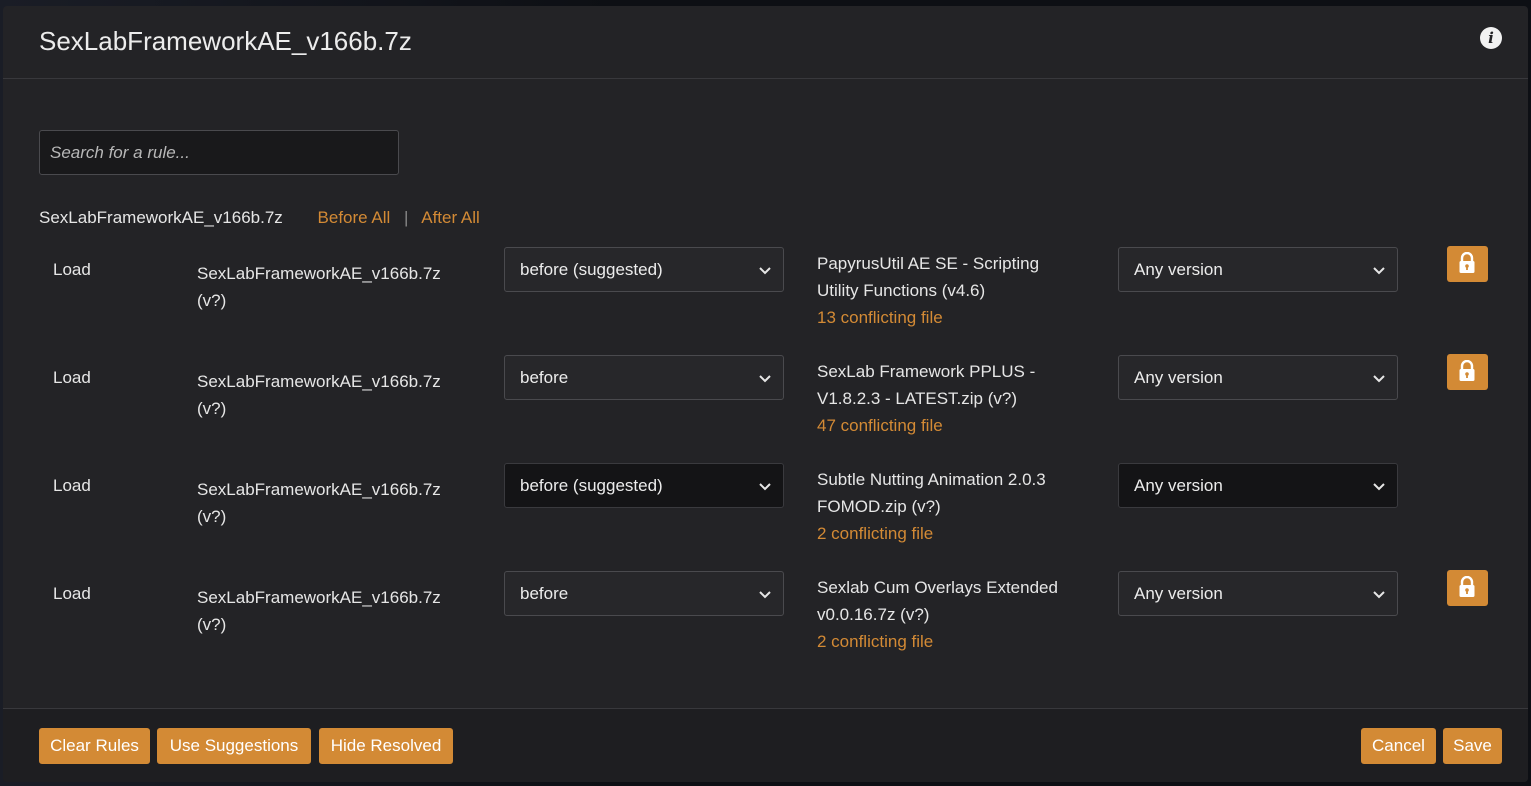  I want to click on rule-search-input, so click(219, 152).